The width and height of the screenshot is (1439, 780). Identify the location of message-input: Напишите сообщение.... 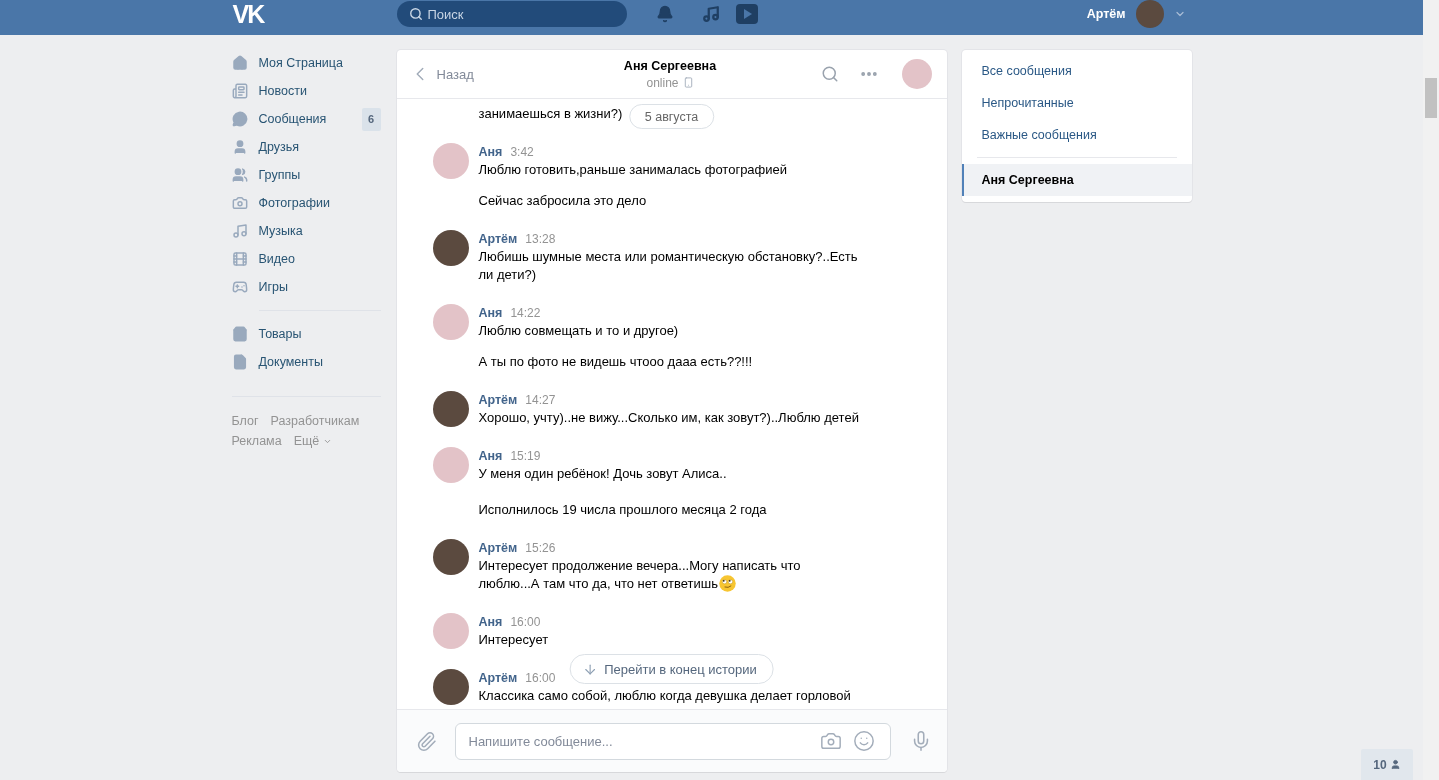
(672, 741).